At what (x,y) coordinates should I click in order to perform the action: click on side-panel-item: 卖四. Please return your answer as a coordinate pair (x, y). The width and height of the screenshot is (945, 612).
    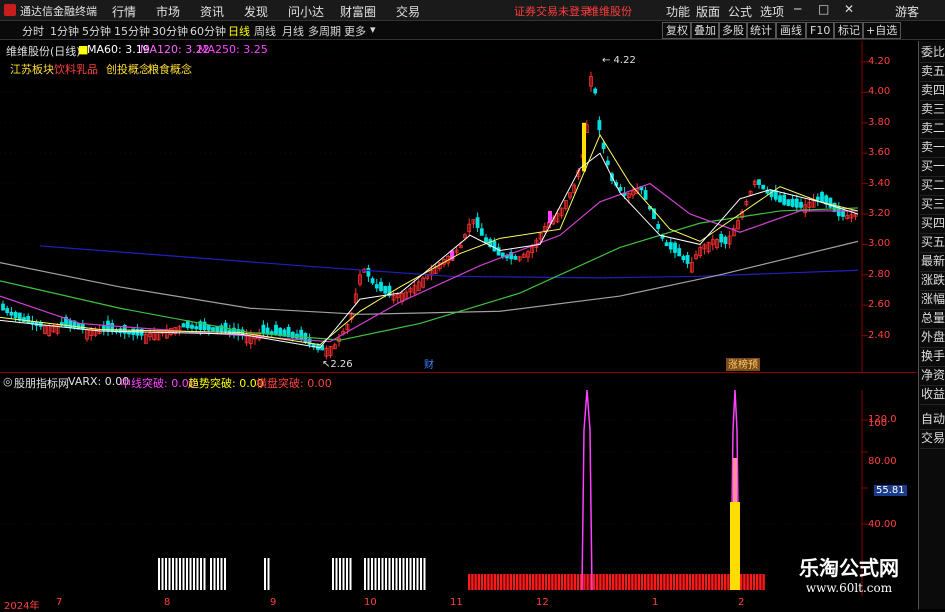
    Looking at the image, I should click on (932, 91).